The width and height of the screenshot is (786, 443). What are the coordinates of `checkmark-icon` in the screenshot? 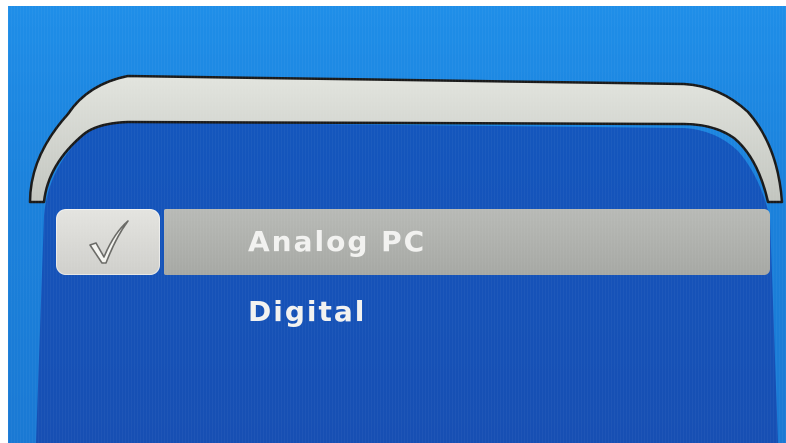 It's located at (109, 242).